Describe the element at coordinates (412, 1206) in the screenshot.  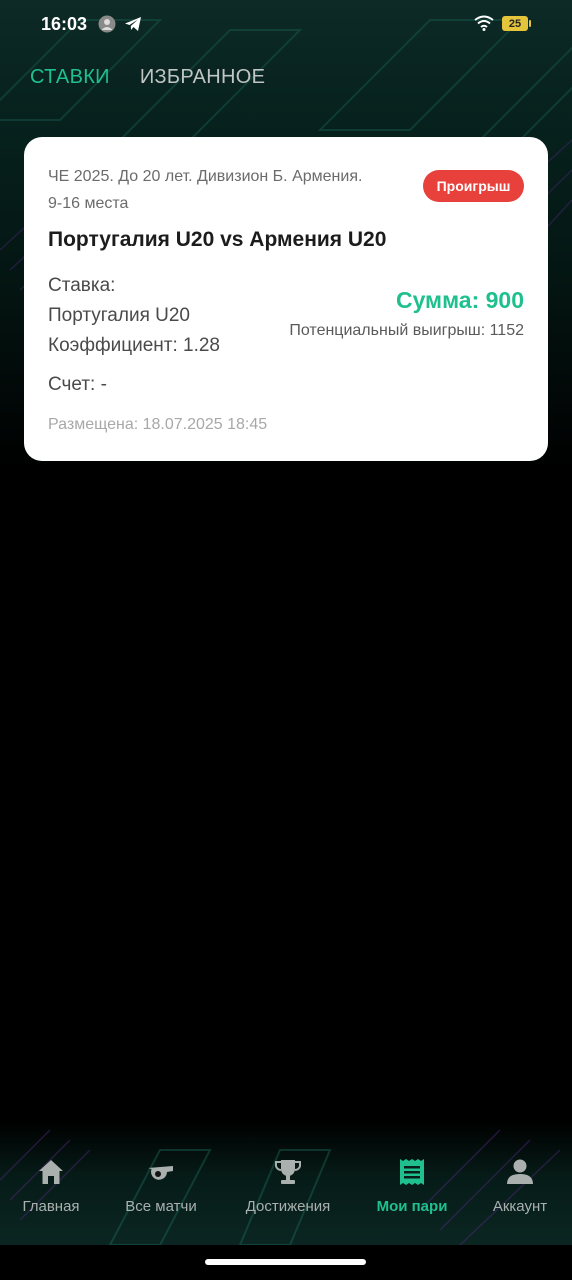
I see `nav-my-bets-label: Мои пари` at that location.